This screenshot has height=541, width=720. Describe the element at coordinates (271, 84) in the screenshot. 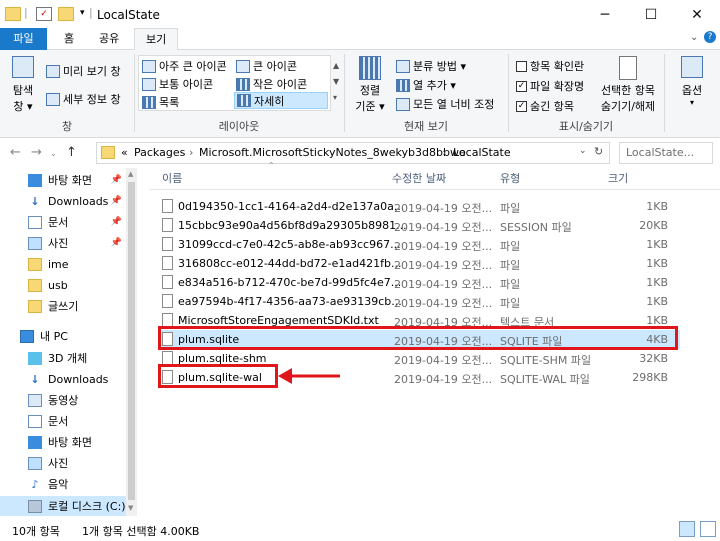

I see `layout-small: 작은 아이콘` at that location.